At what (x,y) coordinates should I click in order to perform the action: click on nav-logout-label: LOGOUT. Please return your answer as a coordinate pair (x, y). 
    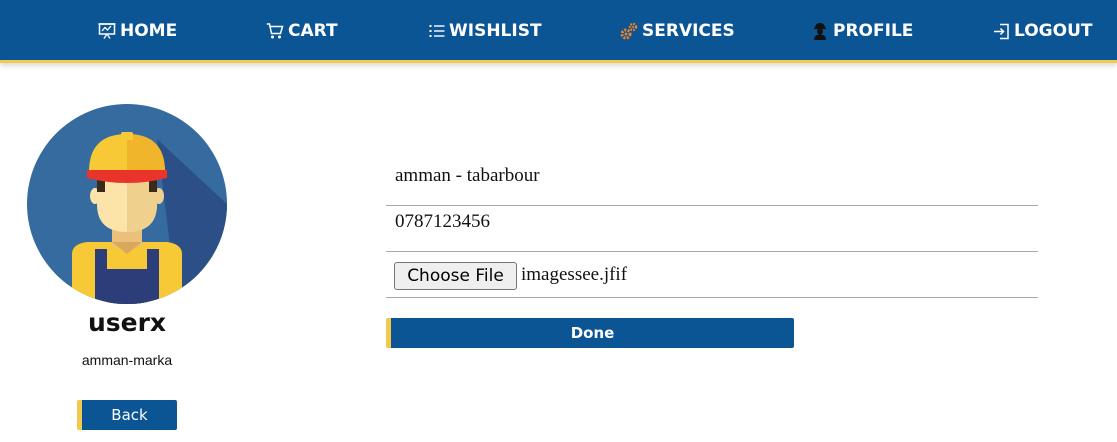
    Looking at the image, I should click on (1053, 31).